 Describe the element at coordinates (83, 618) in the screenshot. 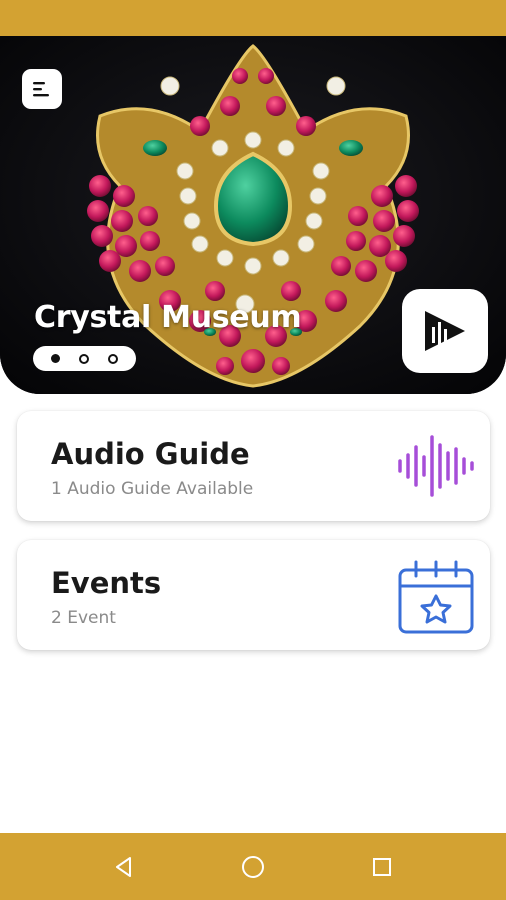

I see `card-subtitle: 2 Event` at that location.